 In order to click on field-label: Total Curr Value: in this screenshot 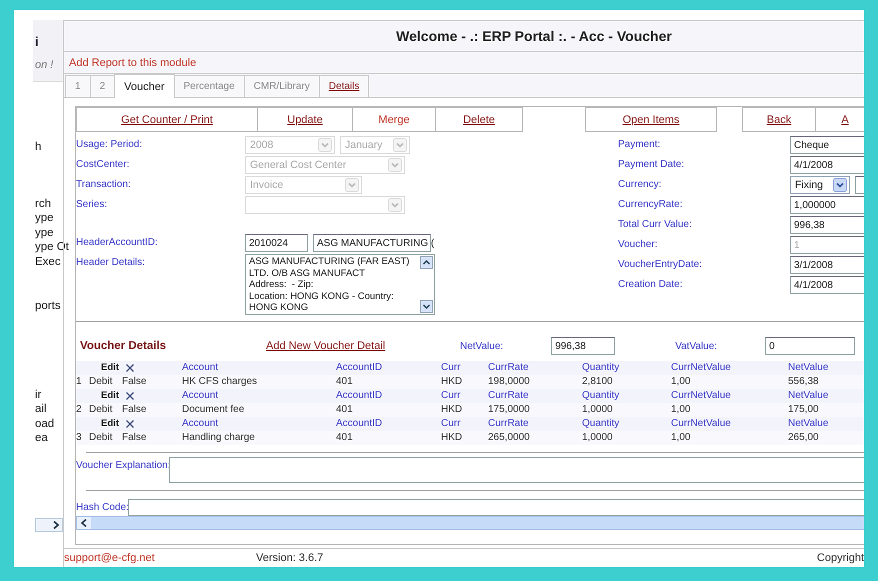, I will do `click(655, 224)`.